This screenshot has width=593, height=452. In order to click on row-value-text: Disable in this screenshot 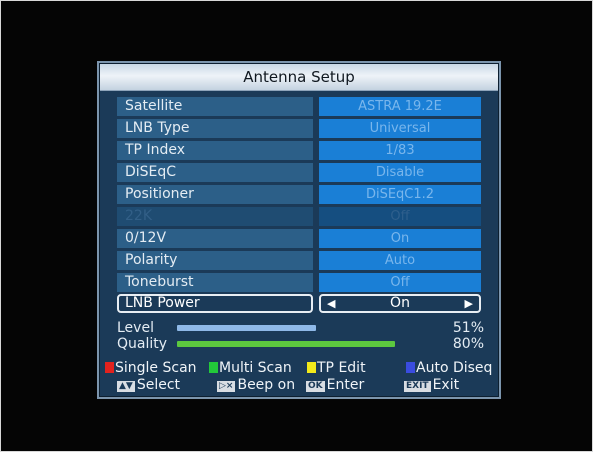, I will do `click(400, 172)`.